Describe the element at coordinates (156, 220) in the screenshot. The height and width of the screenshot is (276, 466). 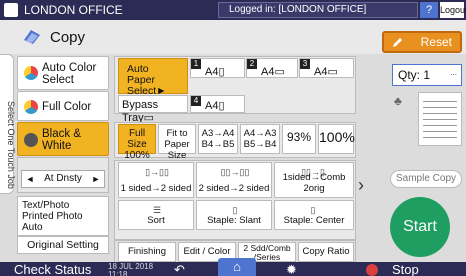
I see `f4-label: Sort` at that location.